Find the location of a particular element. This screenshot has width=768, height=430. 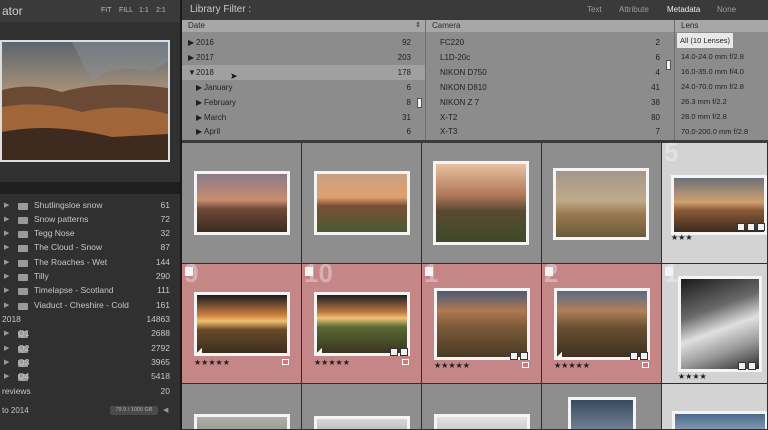

grid-cell-selected: 9 ★★★★★ is located at coordinates (242, 324).